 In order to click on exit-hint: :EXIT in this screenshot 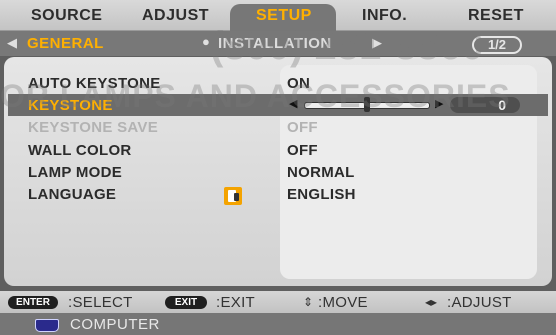, I will do `click(236, 302)`.